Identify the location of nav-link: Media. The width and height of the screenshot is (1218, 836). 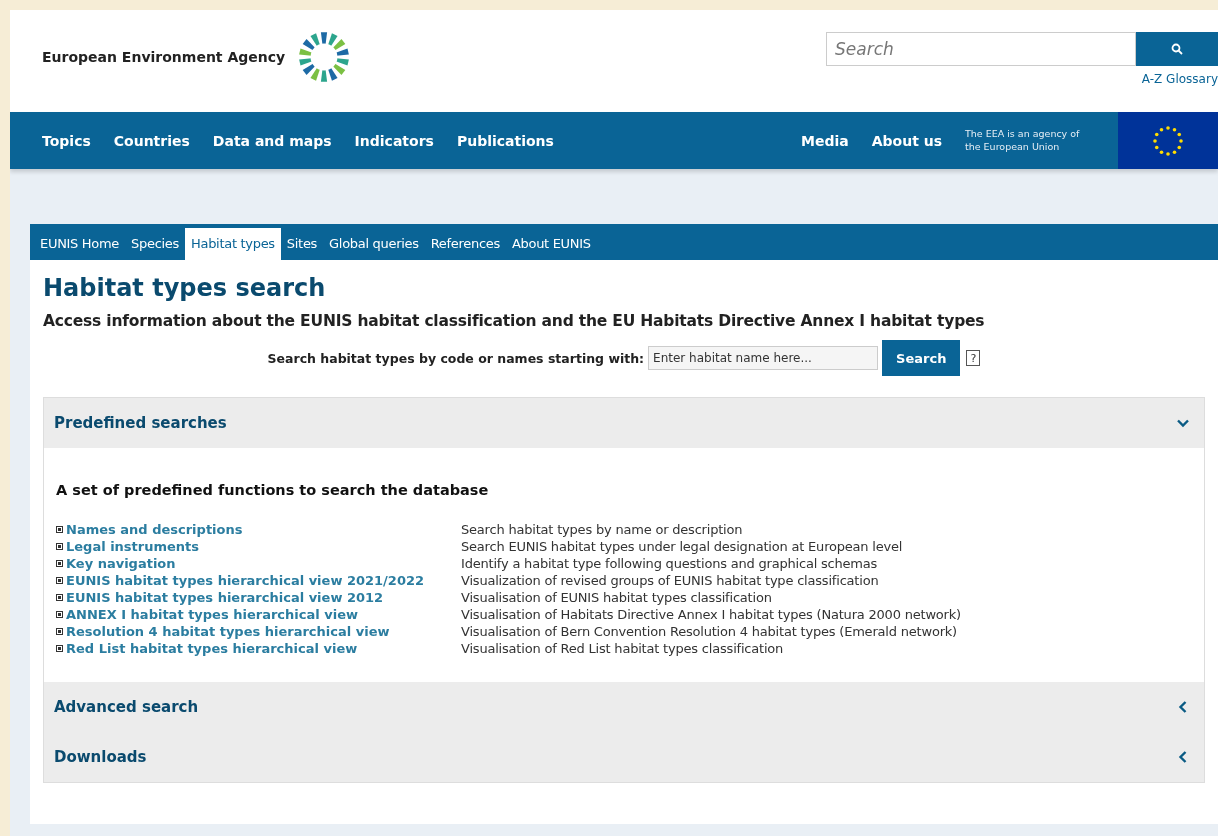
(825, 140).